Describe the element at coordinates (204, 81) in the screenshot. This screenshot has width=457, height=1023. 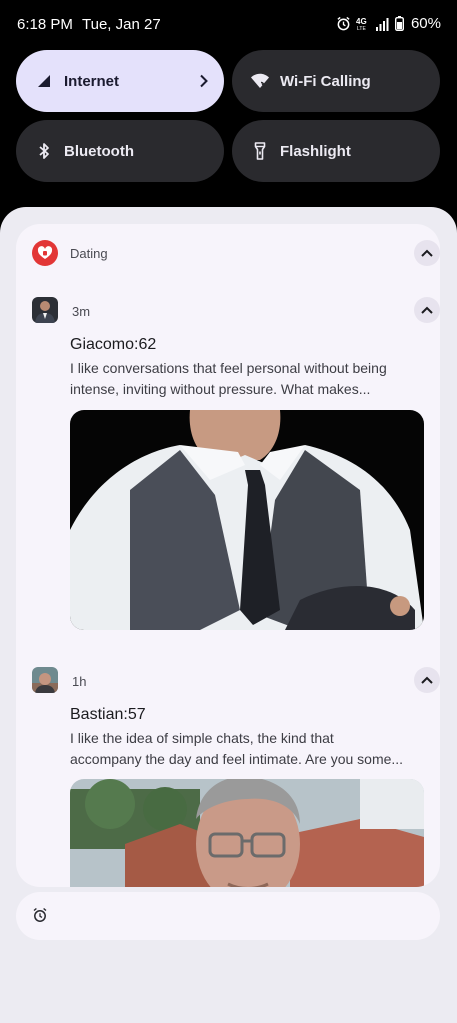
I see `chevron-right-icon` at that location.